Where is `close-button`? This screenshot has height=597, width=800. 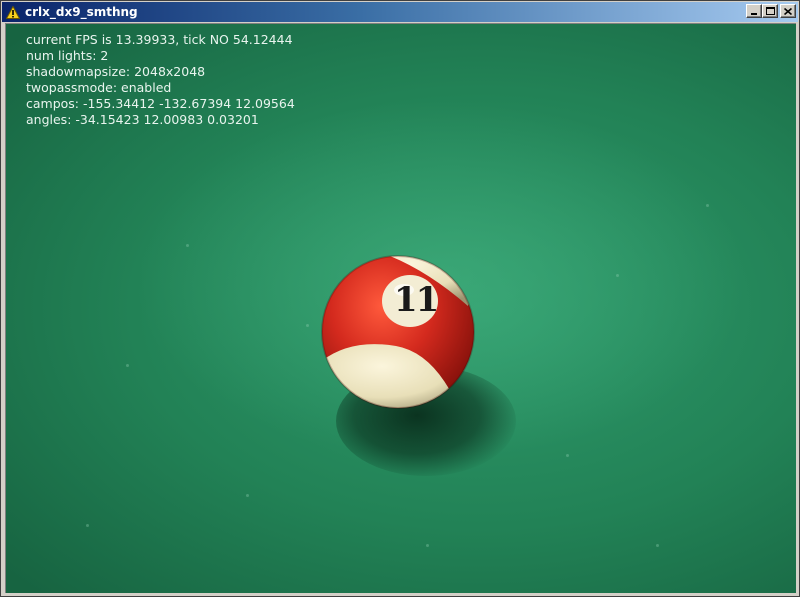
close-button is located at coordinates (788, 11).